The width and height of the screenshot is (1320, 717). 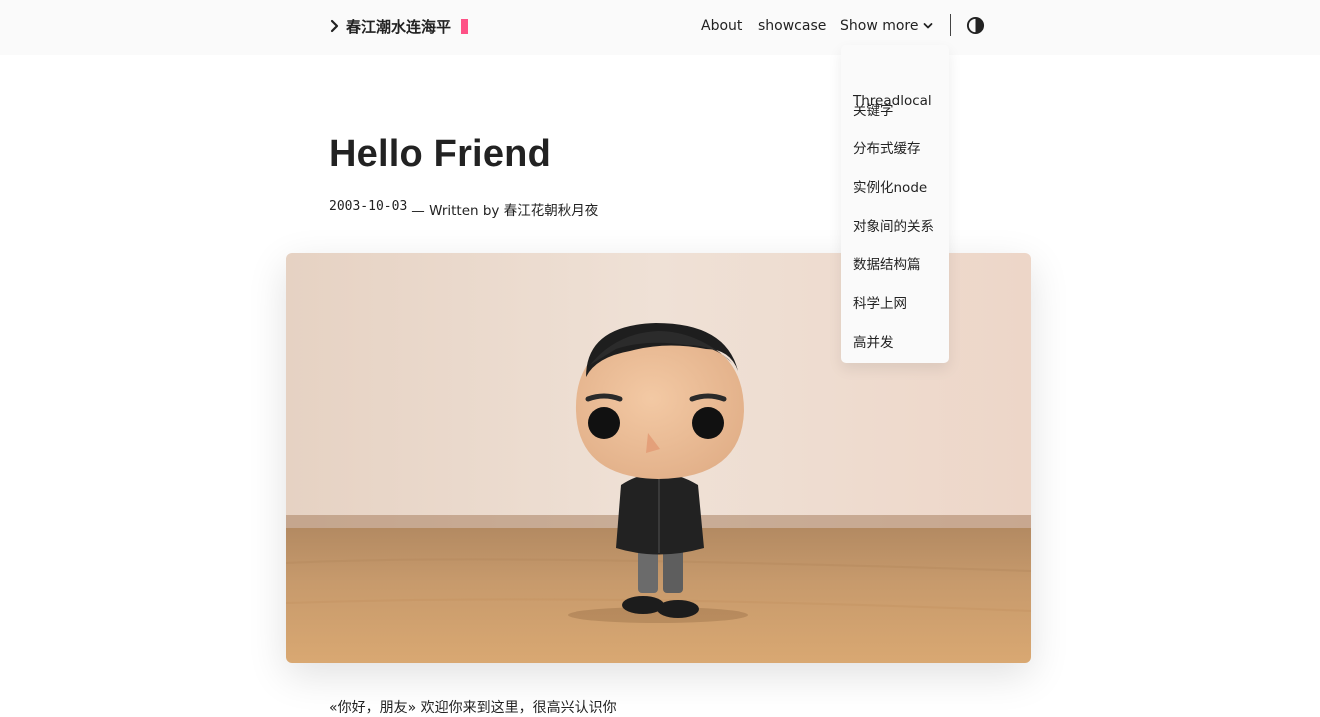 I want to click on nav-showcase: showcase, so click(x=792, y=26).